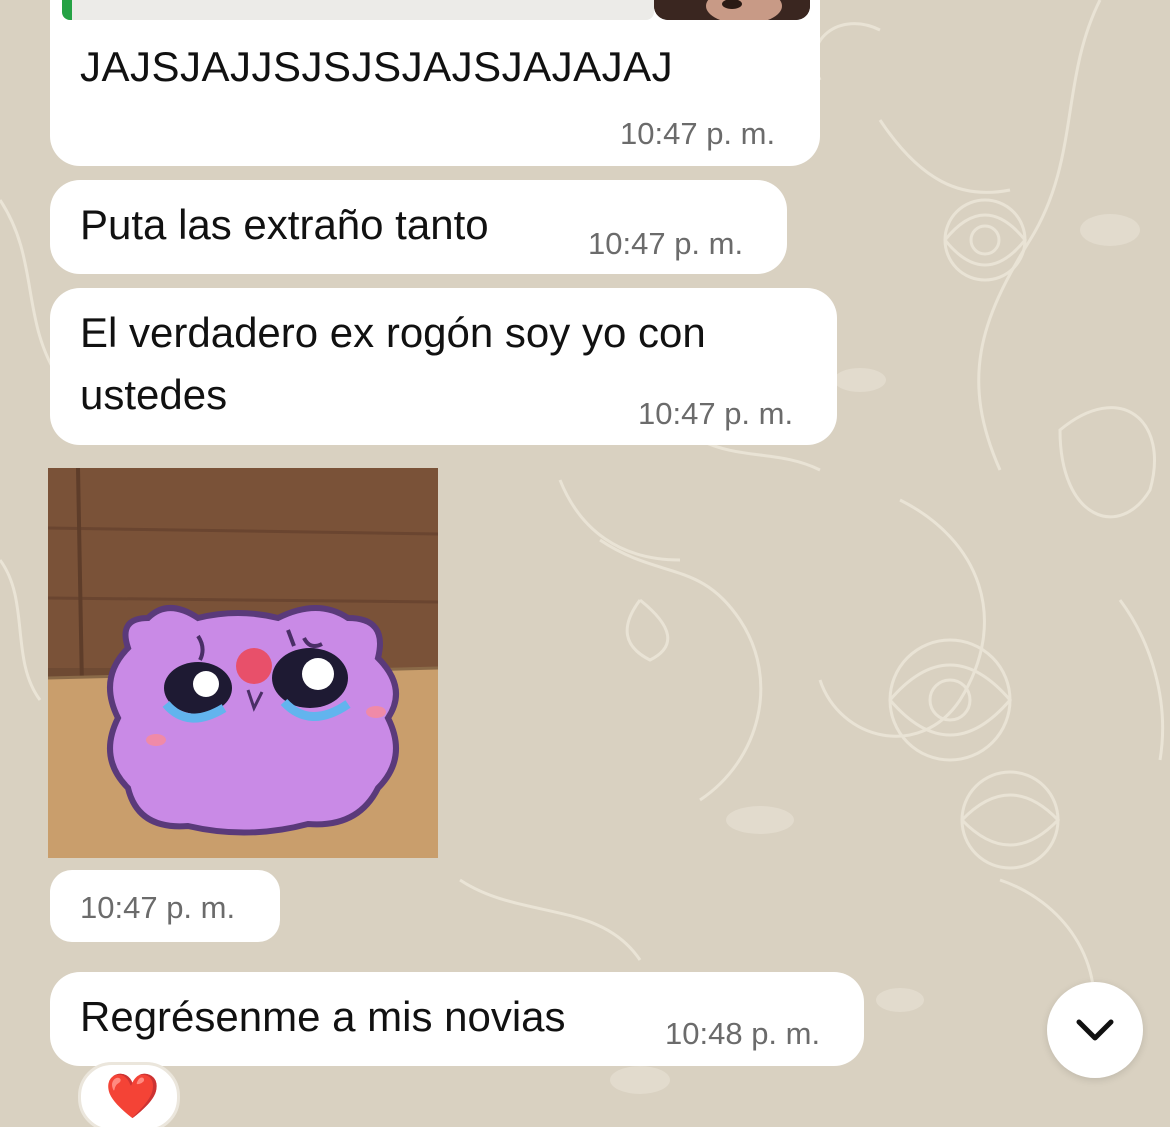  What do you see at coordinates (243, 663) in the screenshot?
I see `crying-creature-sticker` at bounding box center [243, 663].